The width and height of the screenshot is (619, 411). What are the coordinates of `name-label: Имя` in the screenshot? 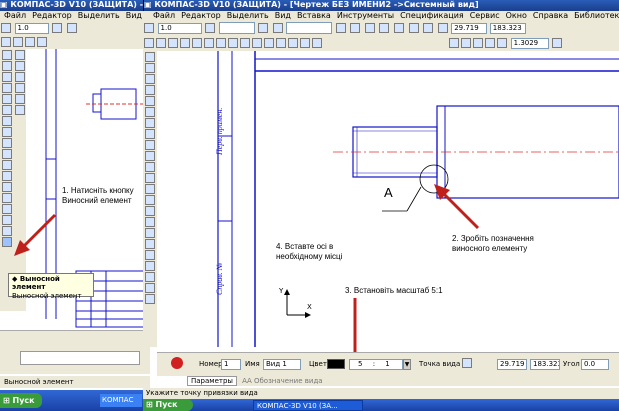 It's located at (252, 364).